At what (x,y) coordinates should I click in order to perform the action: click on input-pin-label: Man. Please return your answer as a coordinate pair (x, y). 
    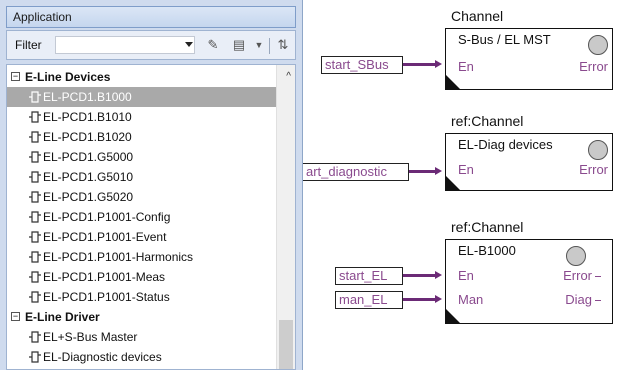
    Looking at the image, I should click on (471, 299).